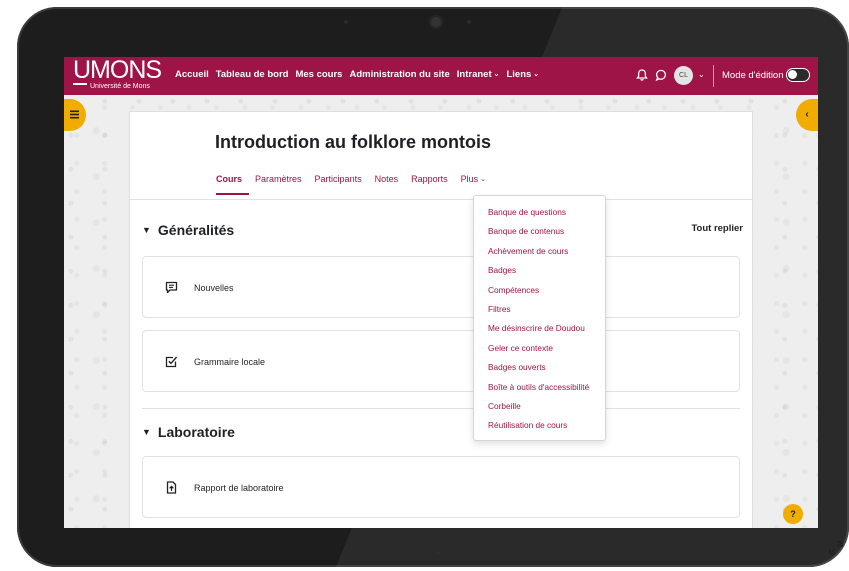 Image resolution: width=849 pixels, height=571 pixels. Describe the element at coordinates (441, 287) in the screenshot. I see `activity-item: Nouvelles` at that location.